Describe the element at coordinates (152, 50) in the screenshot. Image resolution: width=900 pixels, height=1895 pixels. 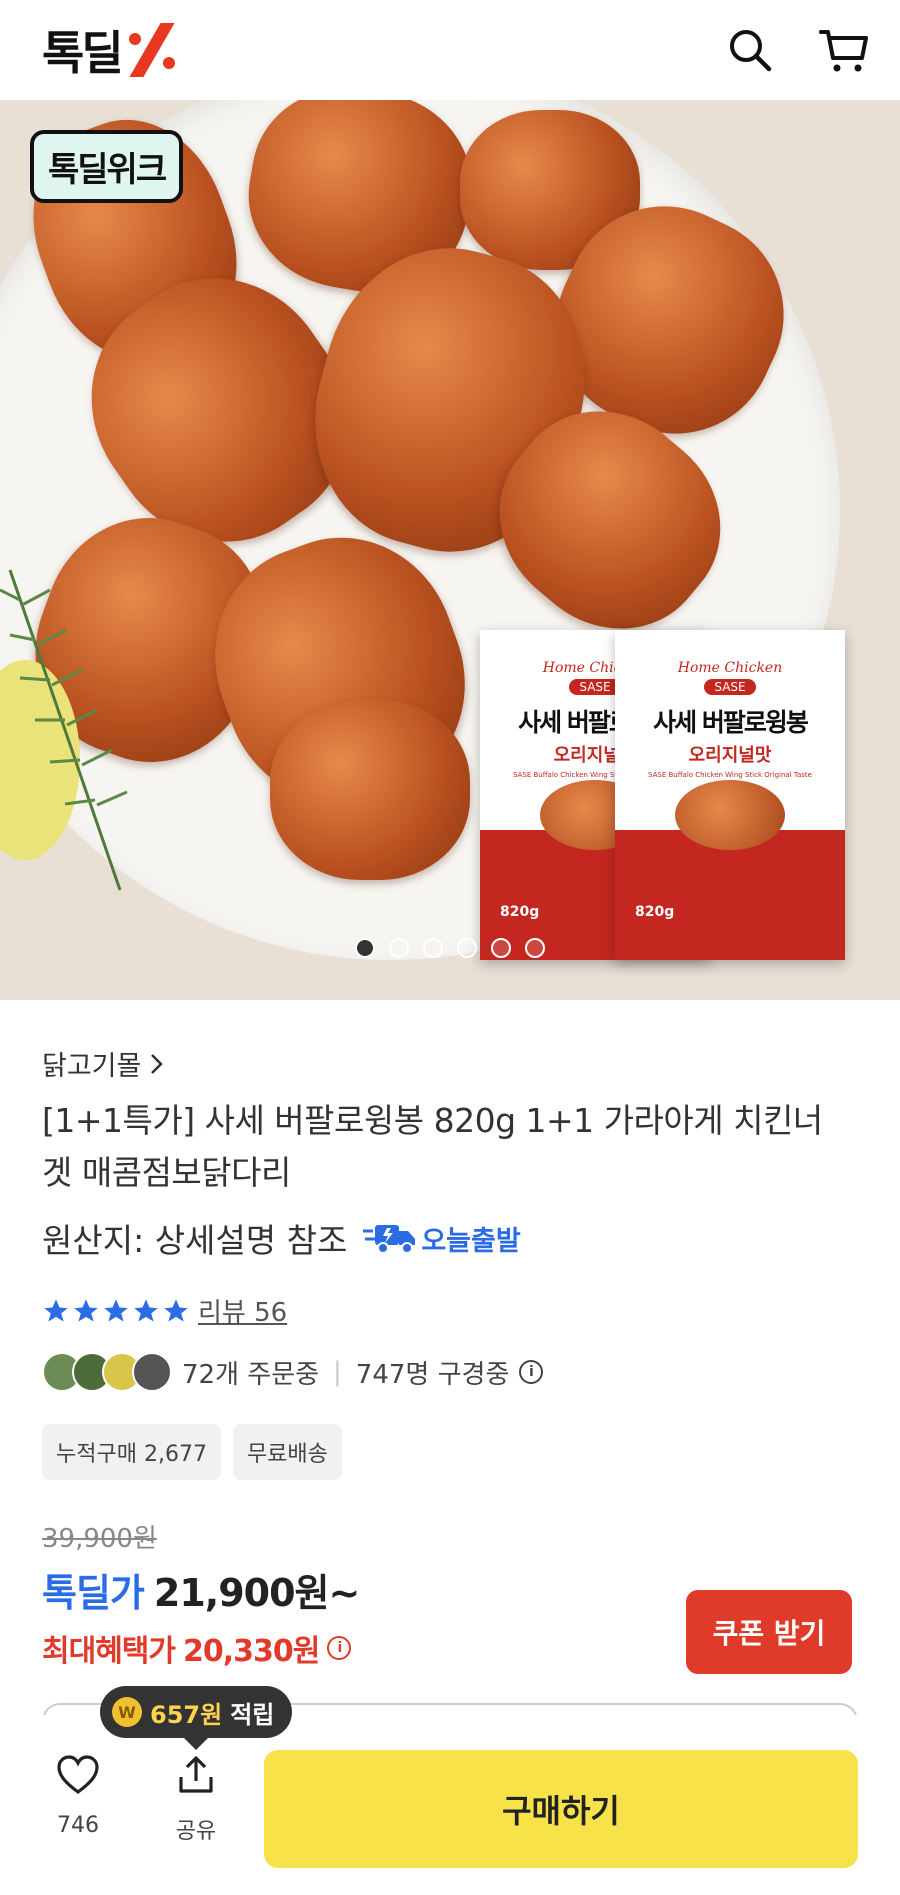
I see `logo-percent-mark` at that location.